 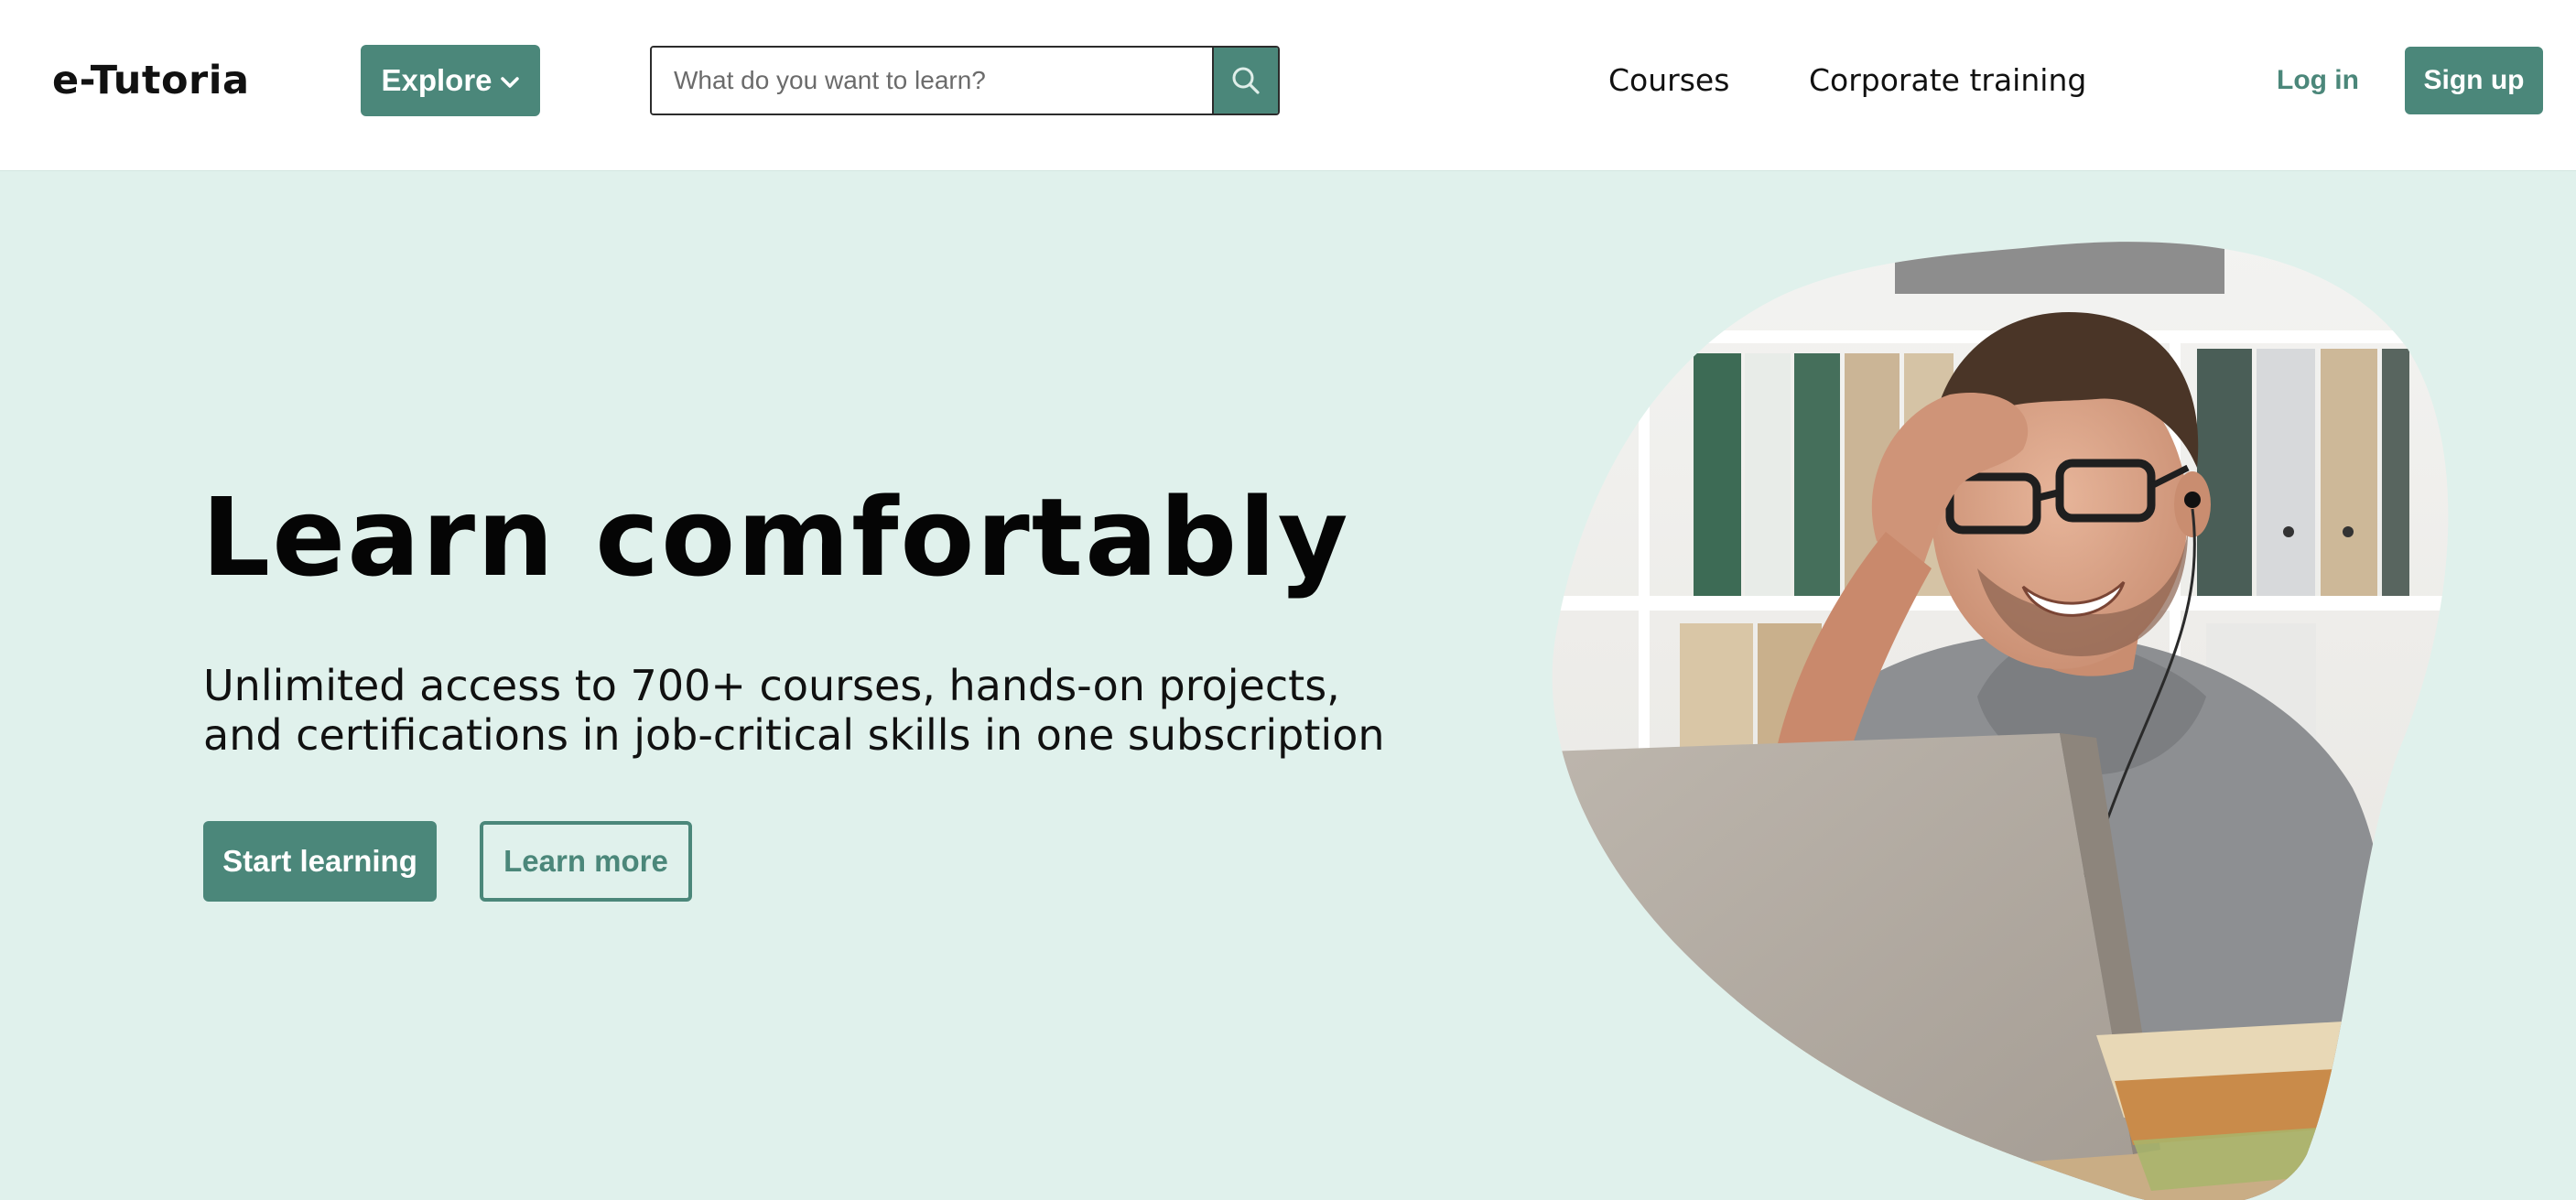 I want to click on explore-button-label: Explore, so click(x=437, y=80).